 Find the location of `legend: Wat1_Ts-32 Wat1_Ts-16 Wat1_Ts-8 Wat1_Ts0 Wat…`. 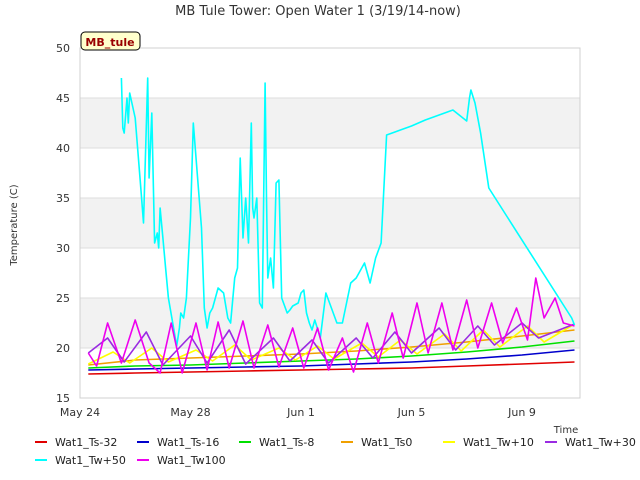

legend: Wat1_Ts-32 Wat1_Ts-16 Wat1_Ts-8 Wat1_Ts0 Wat… is located at coordinates (335, 451).